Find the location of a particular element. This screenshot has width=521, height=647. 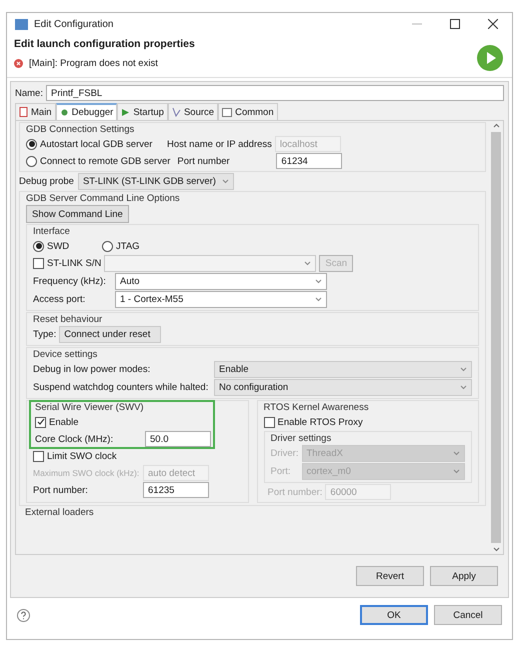

field-label: Host name or IP address is located at coordinates (219, 144).